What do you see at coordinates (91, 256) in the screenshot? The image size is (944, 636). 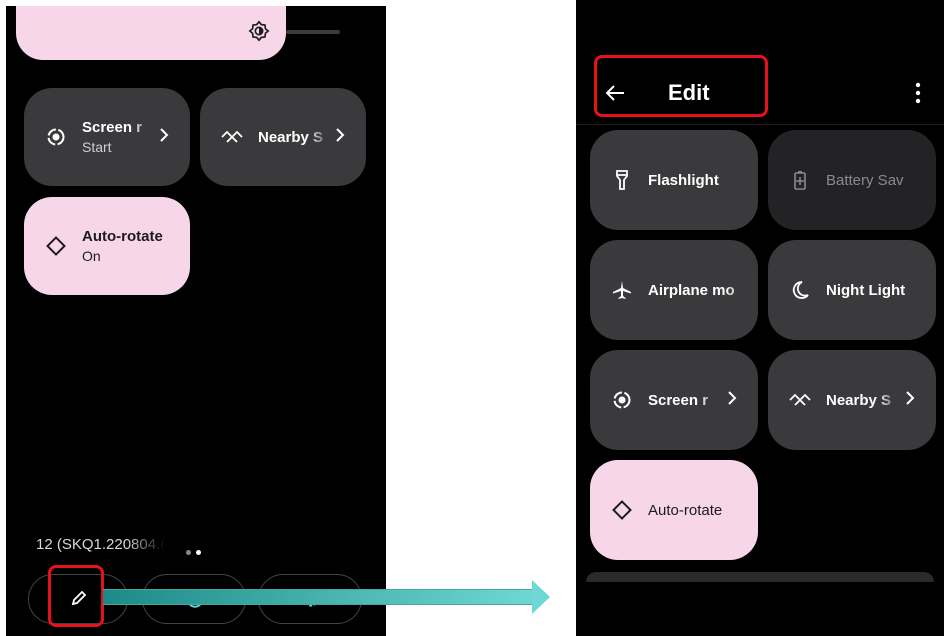 I see `tile-sub: On` at bounding box center [91, 256].